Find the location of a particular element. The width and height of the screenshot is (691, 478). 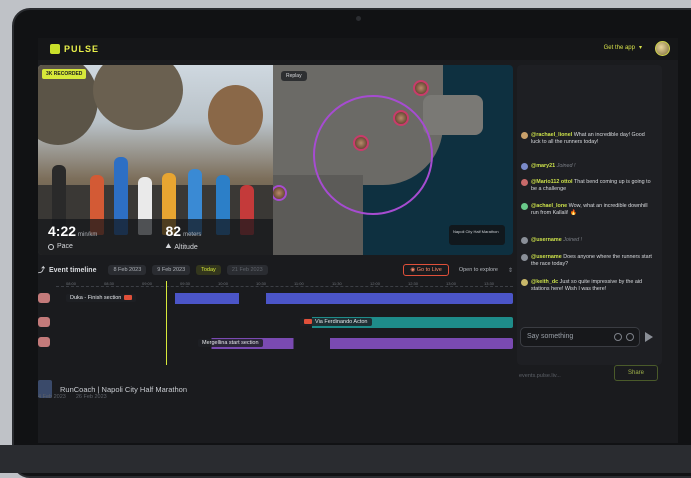

replay-label: Replay is located at coordinates (294, 76).